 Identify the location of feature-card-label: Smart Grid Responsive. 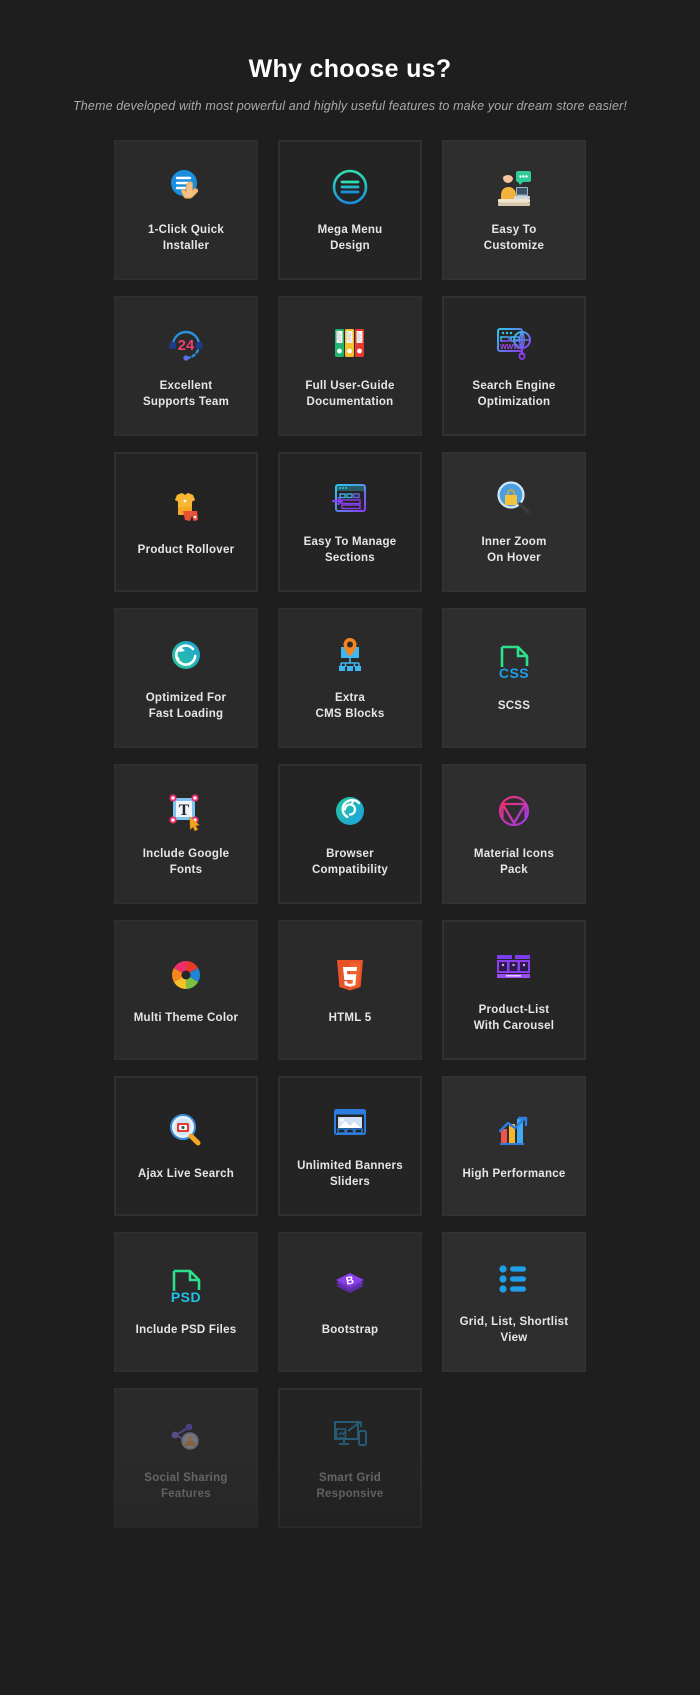
(350, 1486).